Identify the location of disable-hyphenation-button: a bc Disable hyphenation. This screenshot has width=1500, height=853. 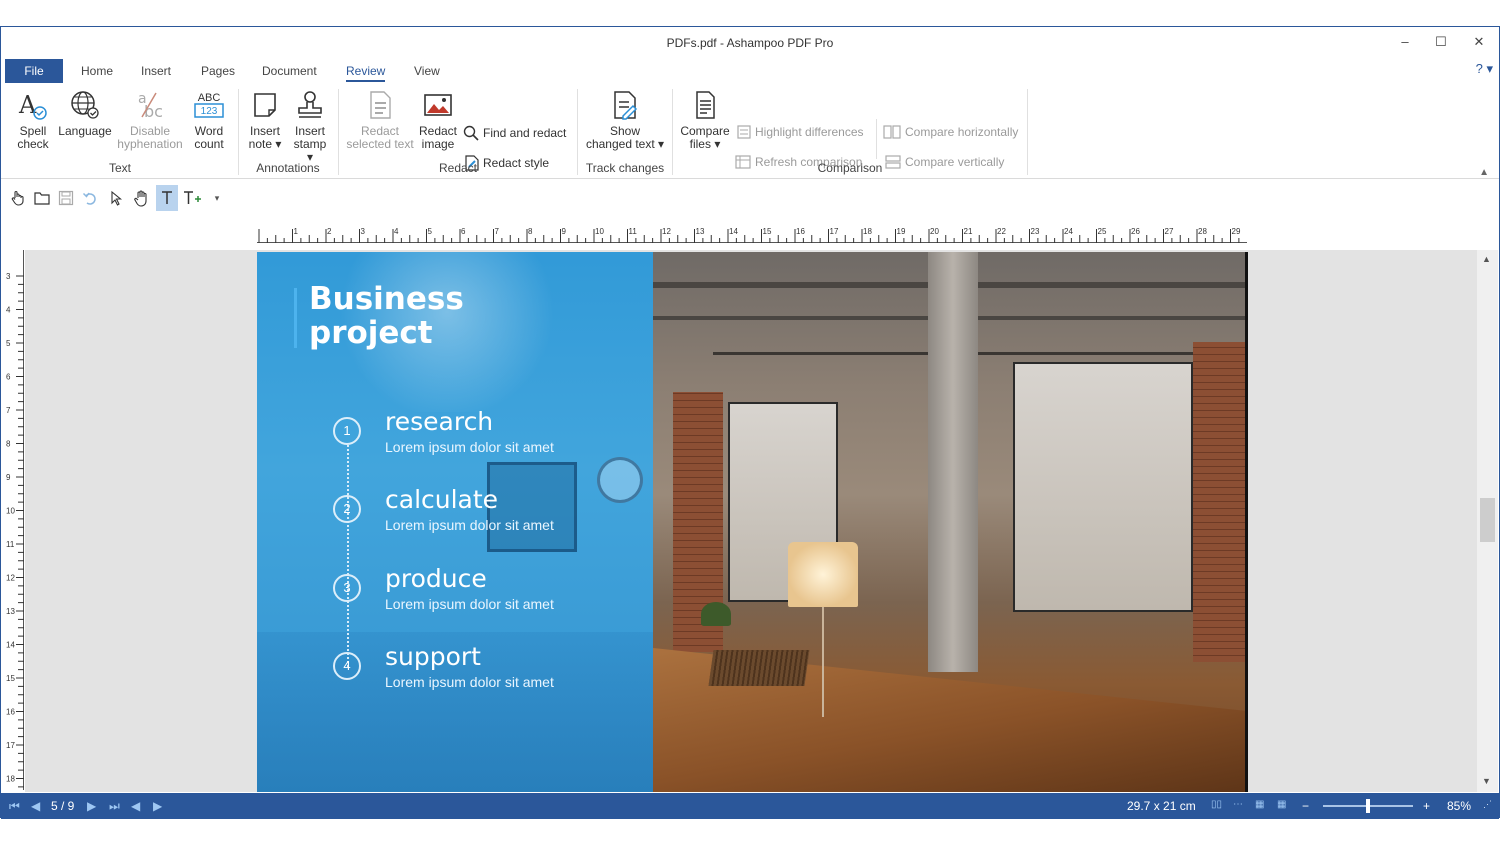
(150, 120).